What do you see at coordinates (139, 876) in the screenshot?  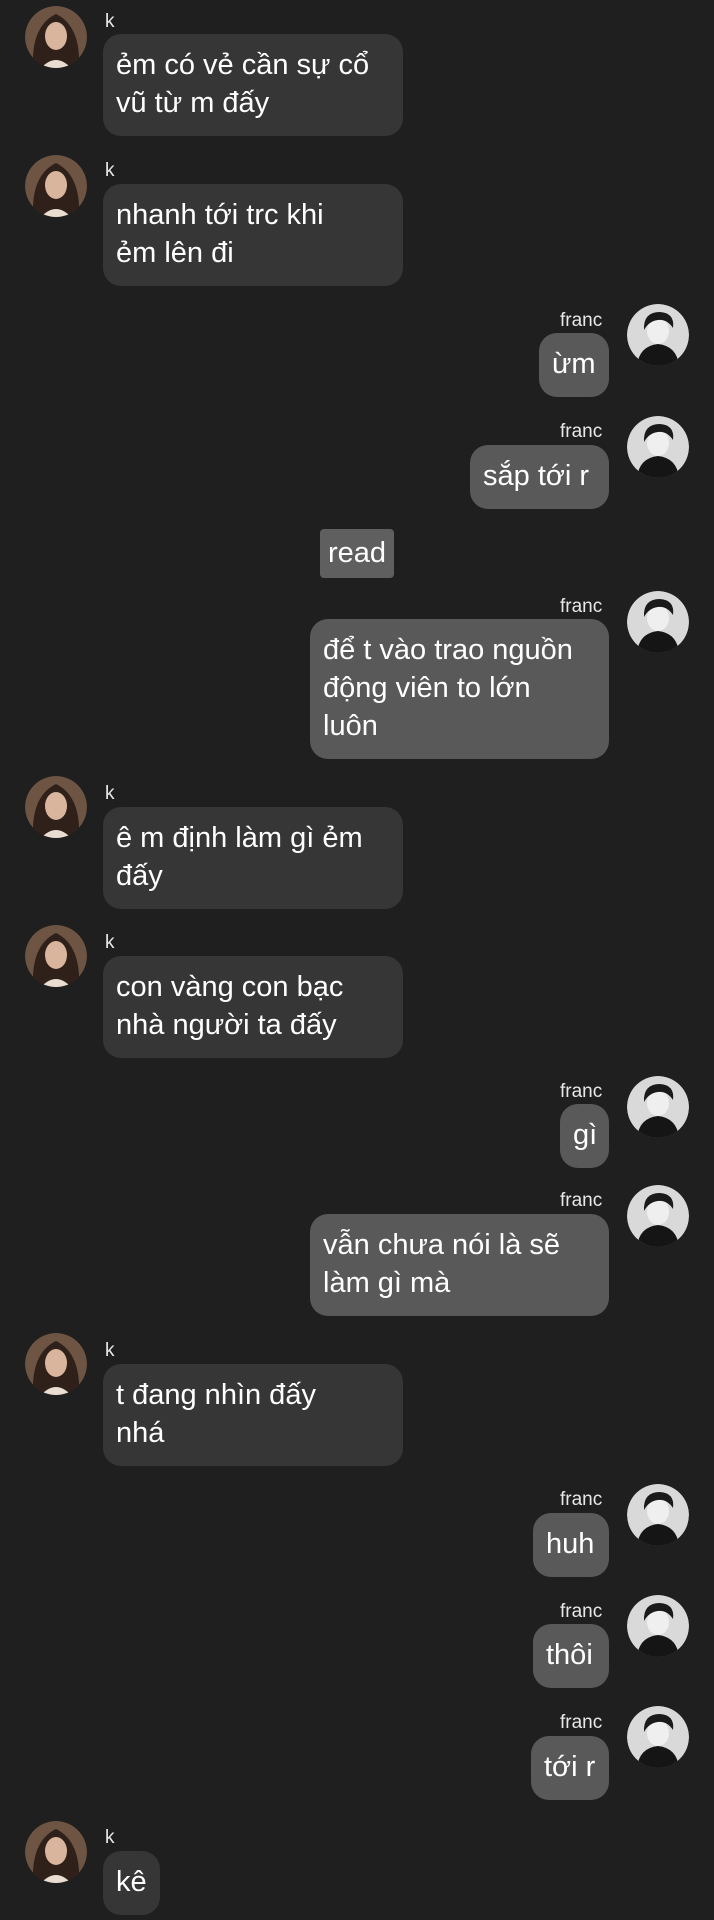 I see `message-line: đấy` at bounding box center [139, 876].